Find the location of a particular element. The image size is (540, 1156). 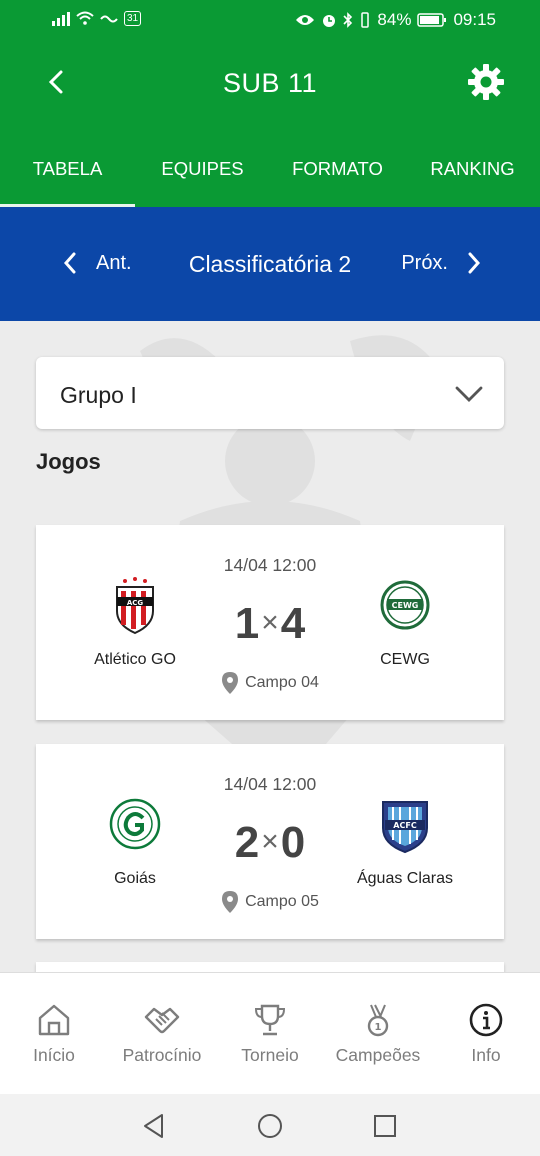

handshake-icon is located at coordinates (162, 1020).